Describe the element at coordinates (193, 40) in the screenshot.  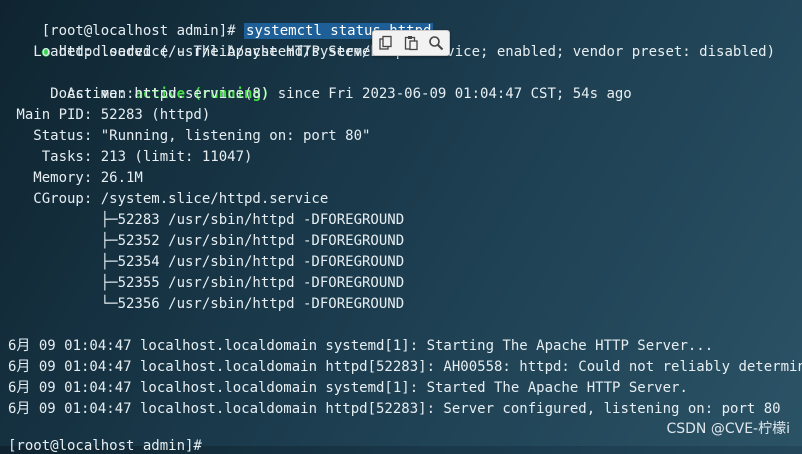
I see `unit-title-line: ● httpd.service - The Apache HTTP Server` at that location.